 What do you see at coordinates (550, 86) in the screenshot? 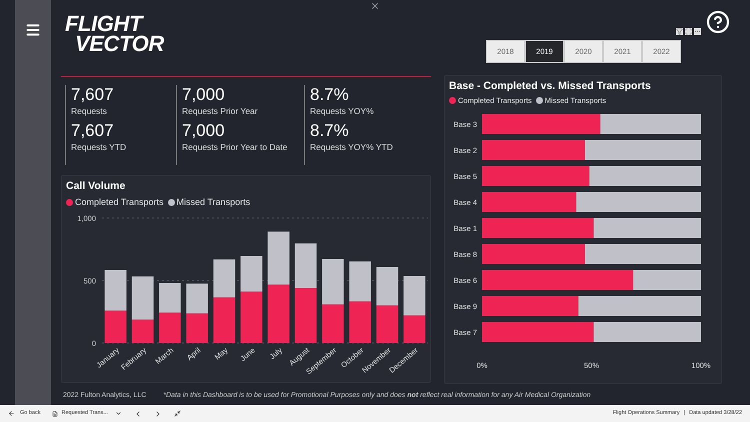
I see `chart-title: Base - Completed vs. Missed Transports` at bounding box center [550, 86].